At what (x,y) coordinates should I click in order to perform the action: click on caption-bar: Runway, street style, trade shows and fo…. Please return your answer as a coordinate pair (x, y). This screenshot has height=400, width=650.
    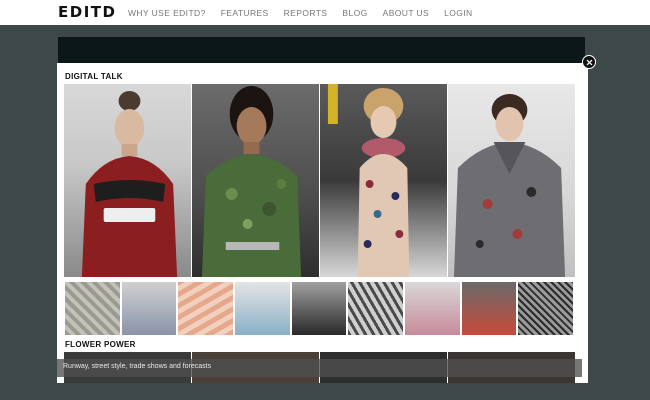
    Looking at the image, I should click on (319, 368).